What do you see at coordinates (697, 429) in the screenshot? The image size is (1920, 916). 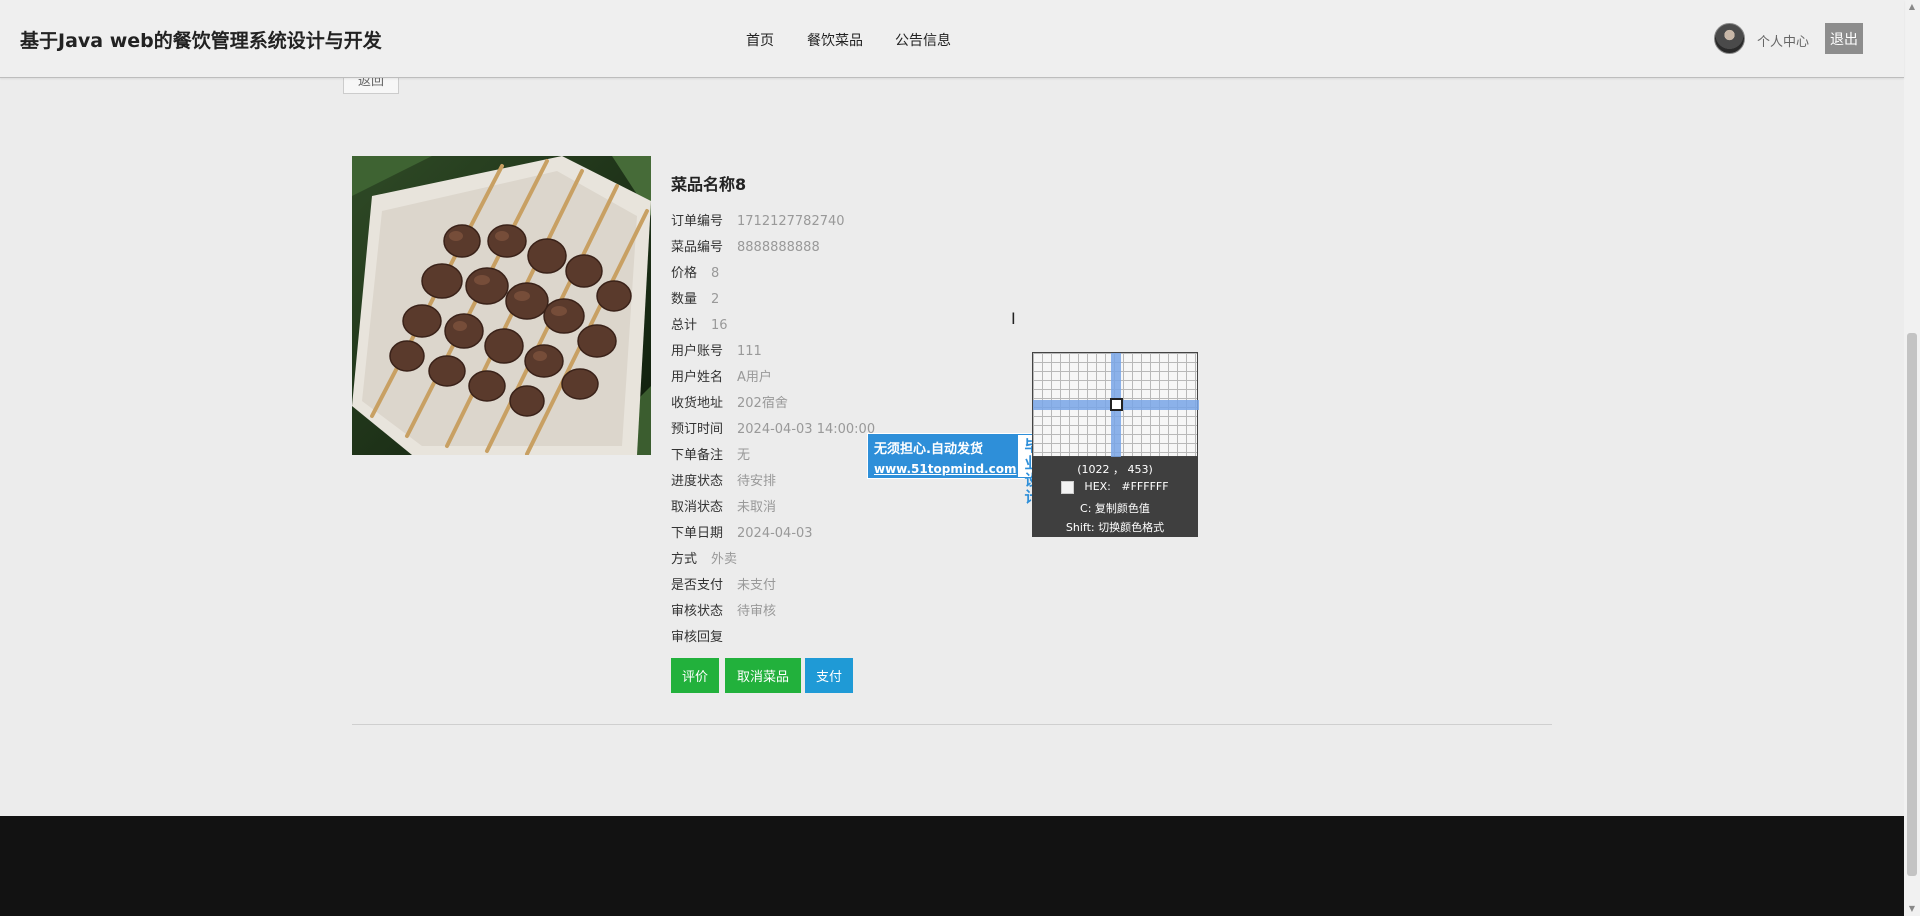 I see `field-label: 预订时间` at bounding box center [697, 429].